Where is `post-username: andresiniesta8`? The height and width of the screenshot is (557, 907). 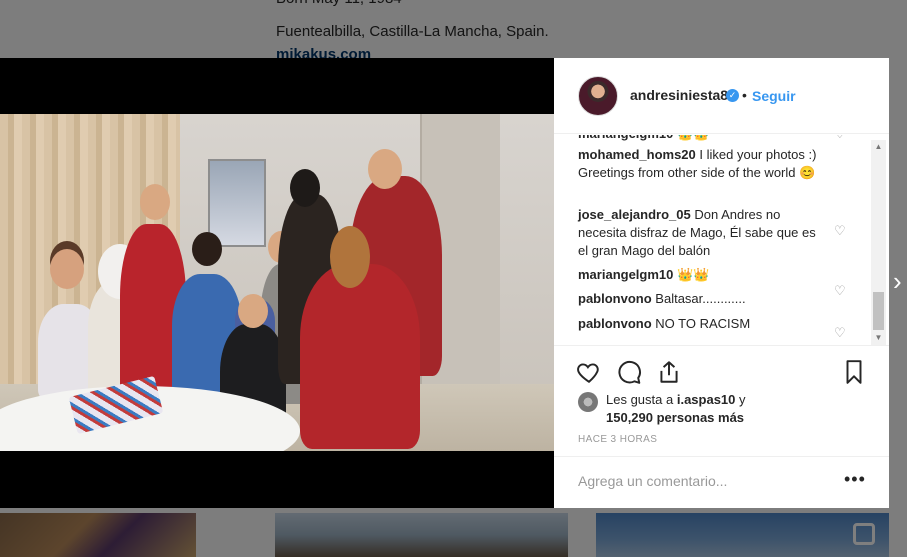 post-username: andresiniesta8 is located at coordinates (679, 95).